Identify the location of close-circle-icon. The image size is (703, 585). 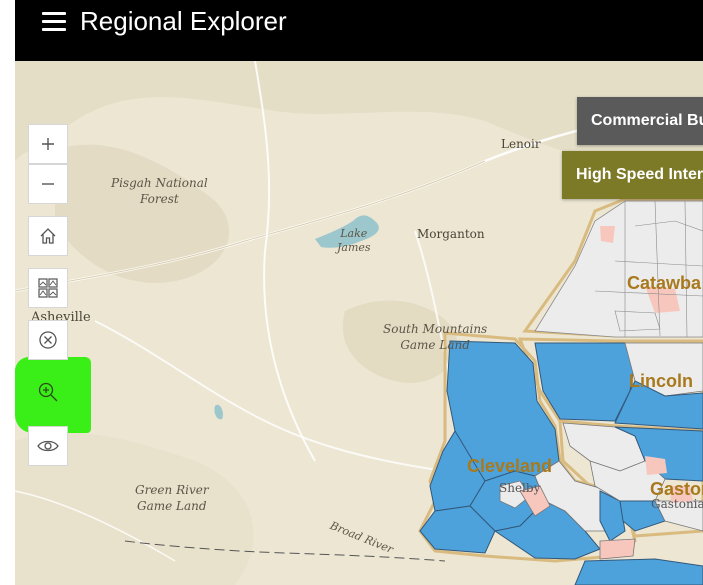
(48, 340).